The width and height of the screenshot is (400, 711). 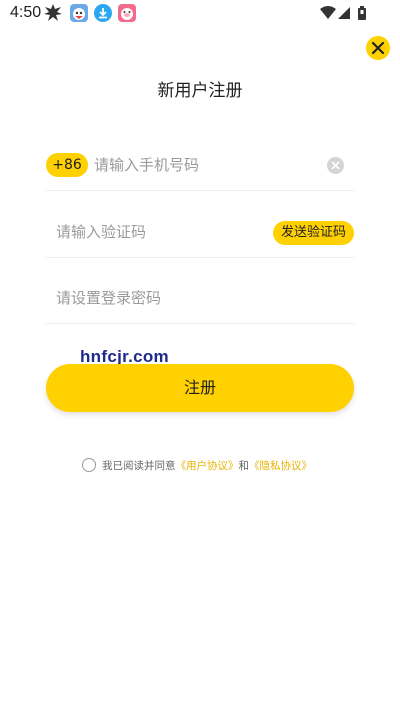 I want to click on close-button, so click(x=378, y=48).